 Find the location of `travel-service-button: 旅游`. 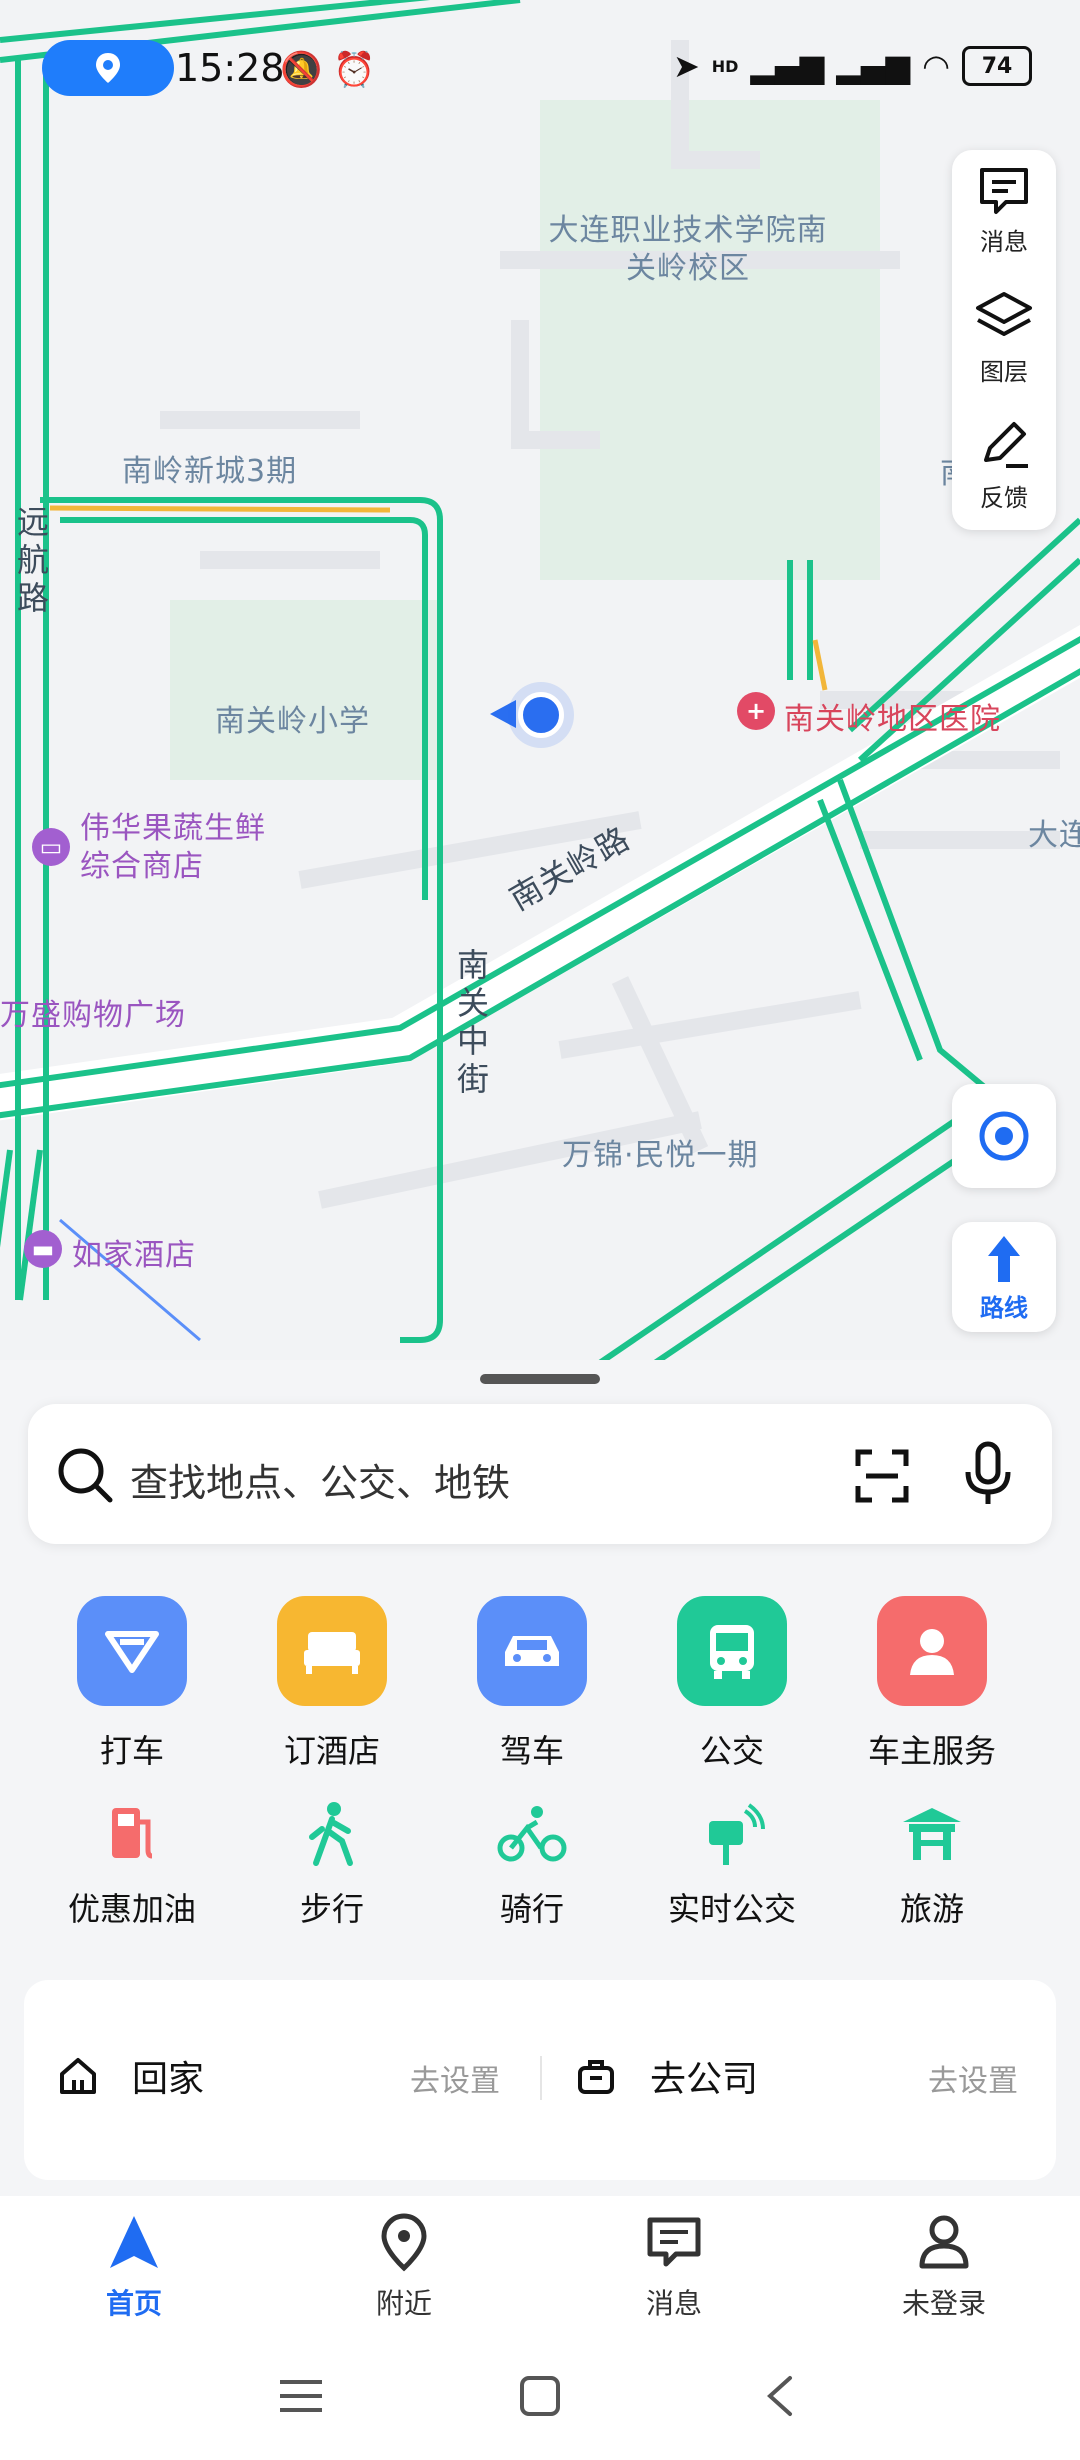

travel-service-button: 旅游 is located at coordinates (932, 1863).